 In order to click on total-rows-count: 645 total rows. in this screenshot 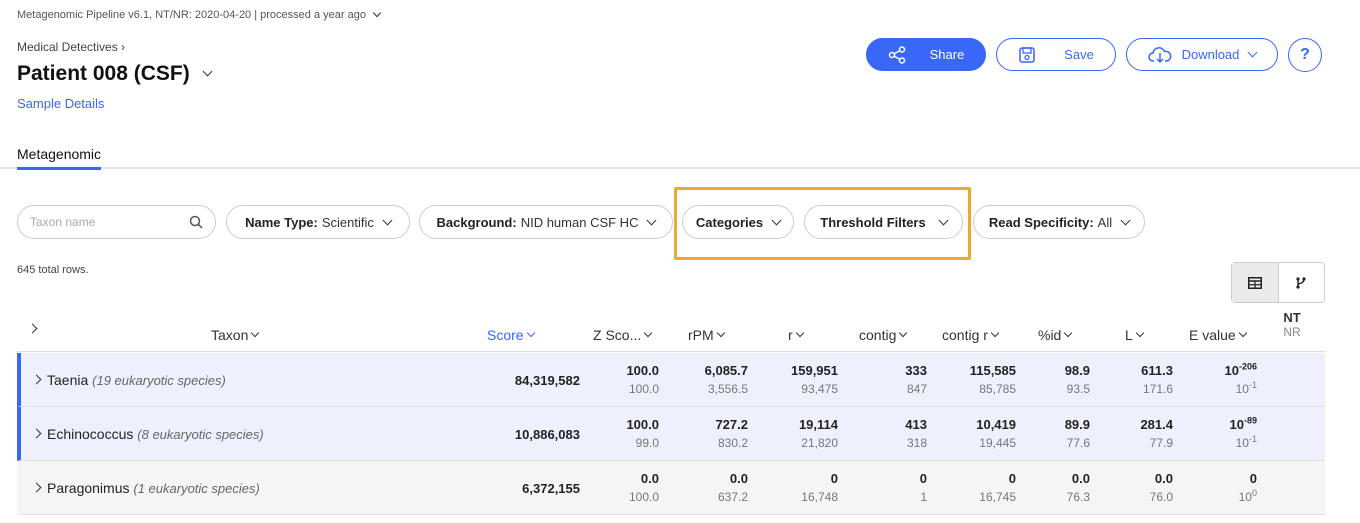, I will do `click(53, 270)`.